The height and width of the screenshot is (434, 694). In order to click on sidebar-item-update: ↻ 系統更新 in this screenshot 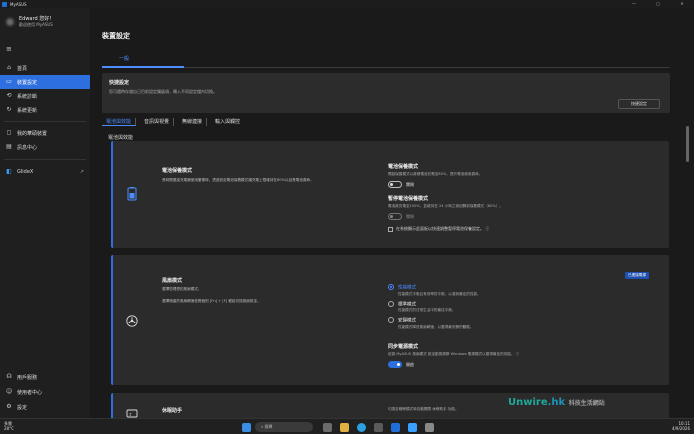, I will do `click(45, 110)`.